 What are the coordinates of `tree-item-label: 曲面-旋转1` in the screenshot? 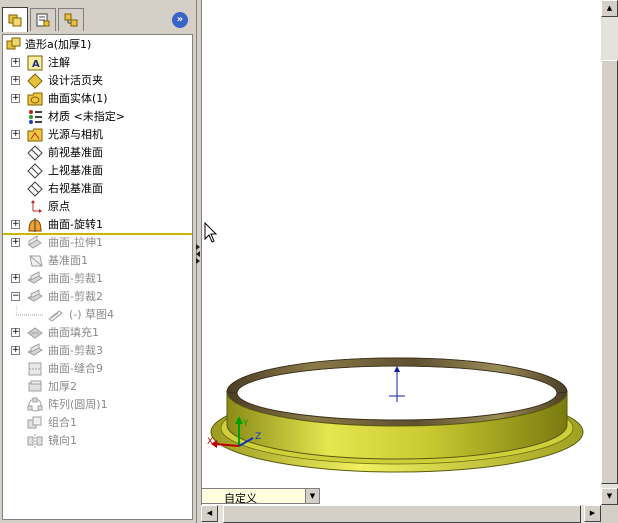 It's located at (75, 224).